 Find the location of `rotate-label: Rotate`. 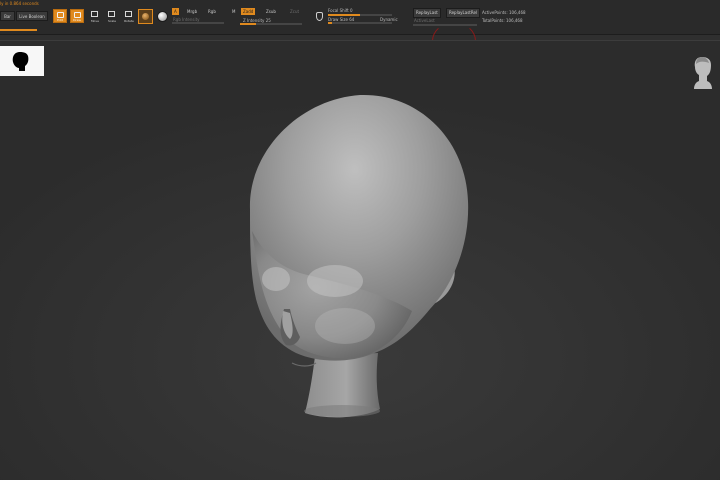

rotate-label: Rotate is located at coordinates (129, 21).